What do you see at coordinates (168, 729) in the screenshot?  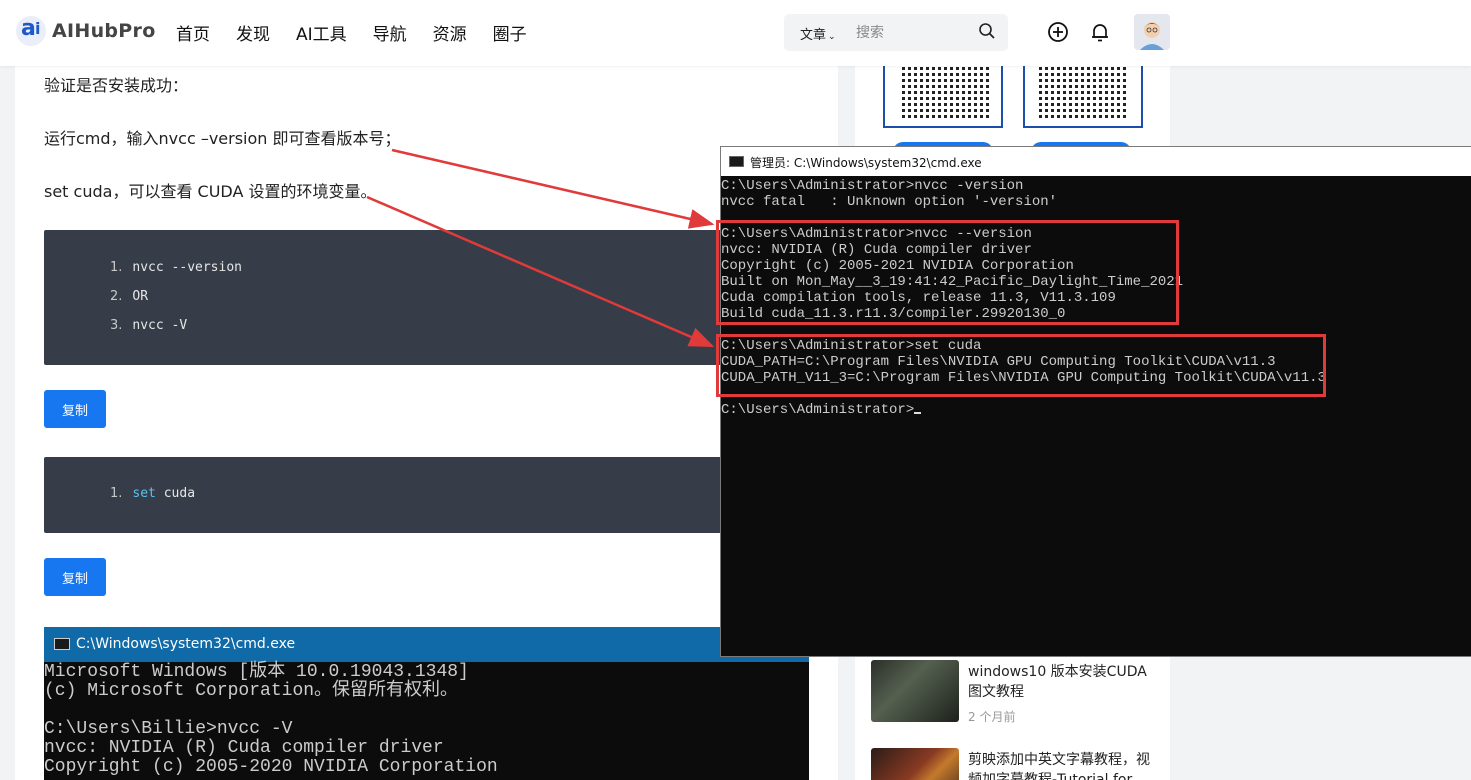 I see `terminal-line: C:\Users\Billie>nvcc -V` at bounding box center [168, 729].